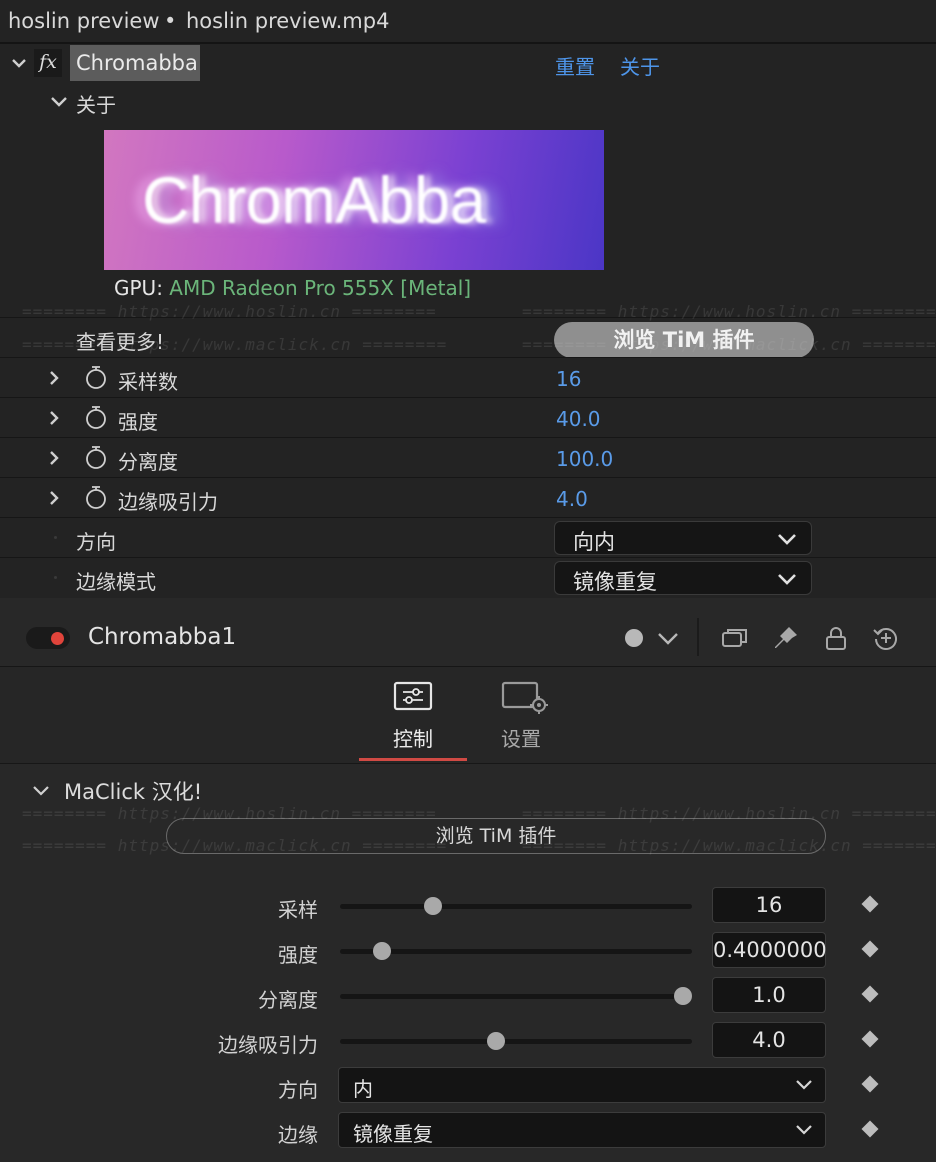 Image resolution: width=936 pixels, height=1162 pixels. Describe the element at coordinates (734, 638) in the screenshot. I see `versions-icon` at that location.